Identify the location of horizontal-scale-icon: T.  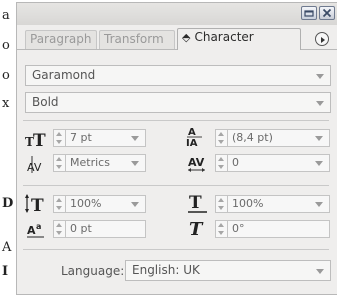
(200, 203).